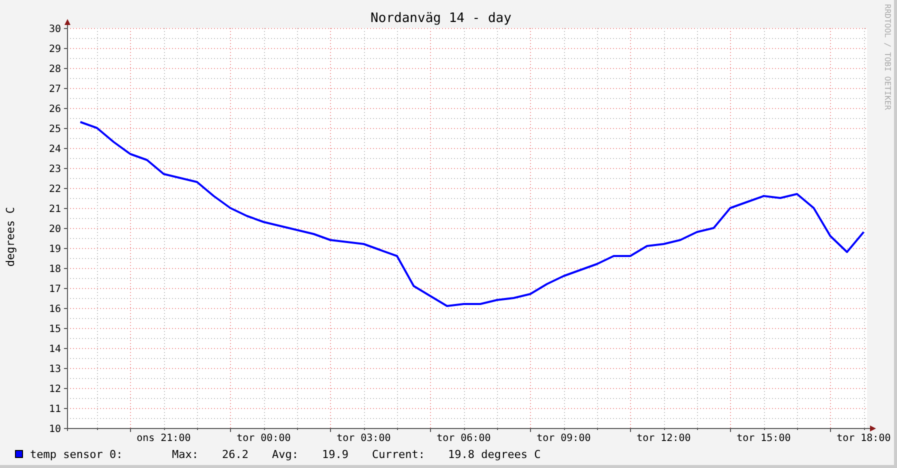  What do you see at coordinates (763, 438) in the screenshot?
I see `x-tick-label: tor 15:00` at bounding box center [763, 438].